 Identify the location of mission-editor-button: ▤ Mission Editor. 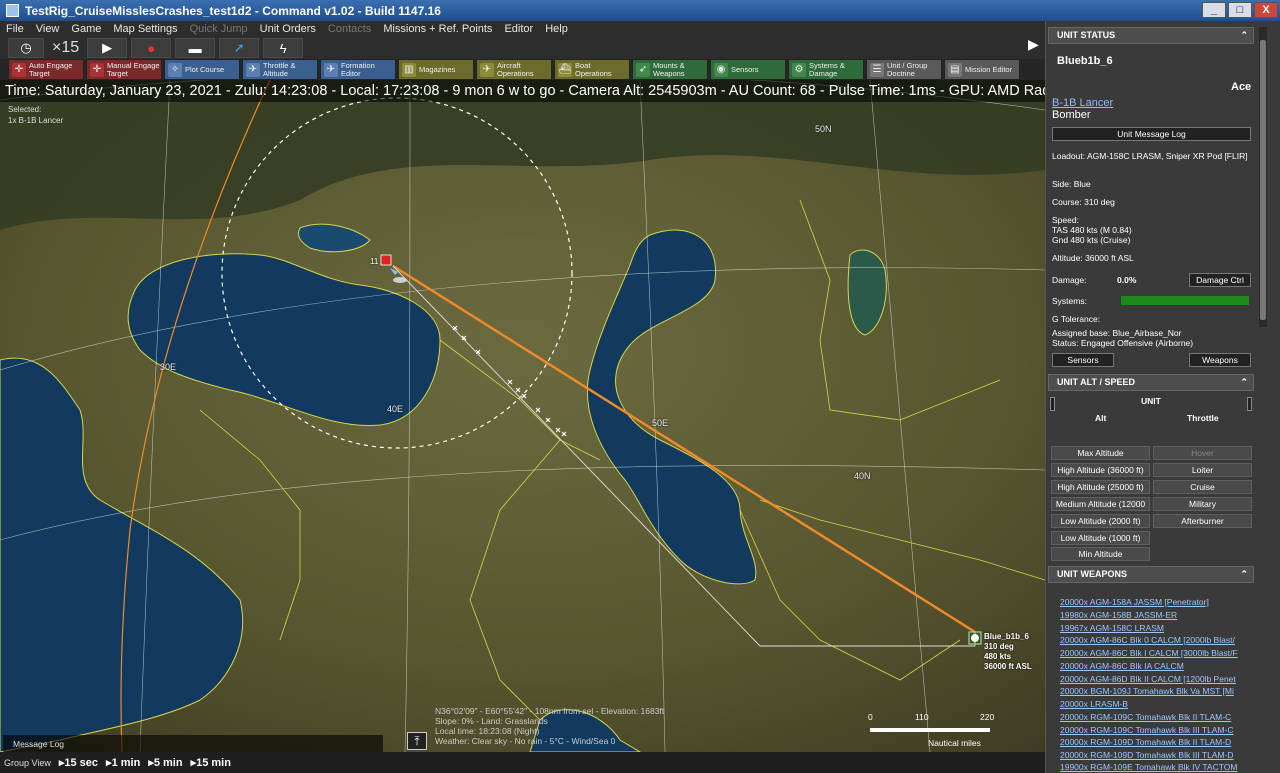
(982, 69).